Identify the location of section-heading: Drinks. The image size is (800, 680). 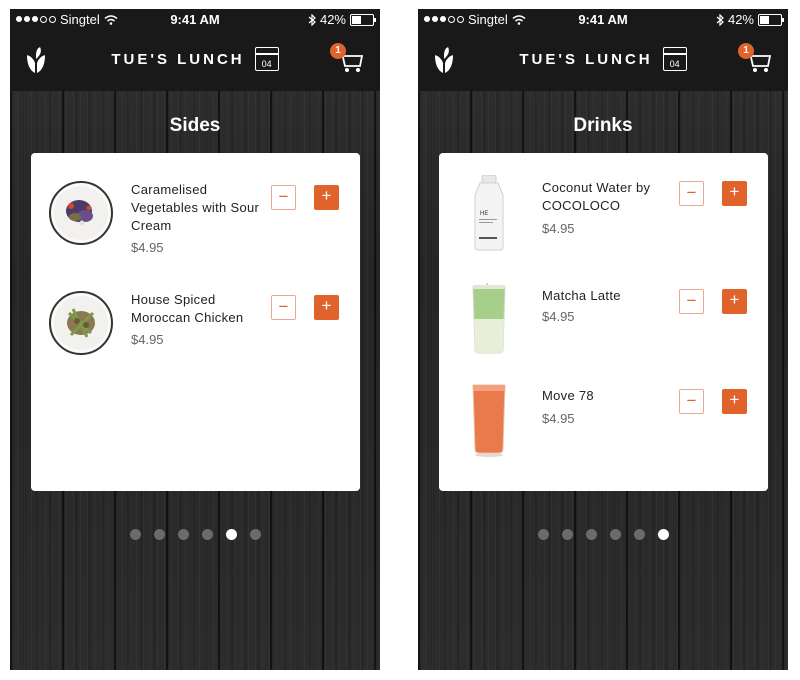
(603, 125).